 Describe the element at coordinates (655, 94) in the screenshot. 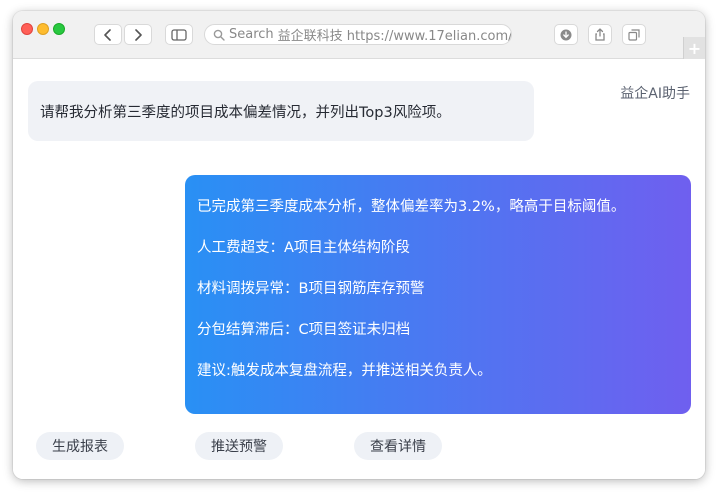

I see `assistant-name: 益企AI助手` at that location.